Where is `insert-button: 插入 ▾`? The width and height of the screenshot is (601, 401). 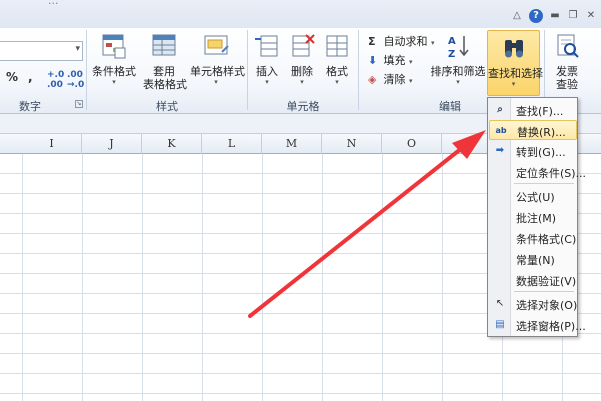
insert-button: 插入 ▾ is located at coordinates (267, 59).